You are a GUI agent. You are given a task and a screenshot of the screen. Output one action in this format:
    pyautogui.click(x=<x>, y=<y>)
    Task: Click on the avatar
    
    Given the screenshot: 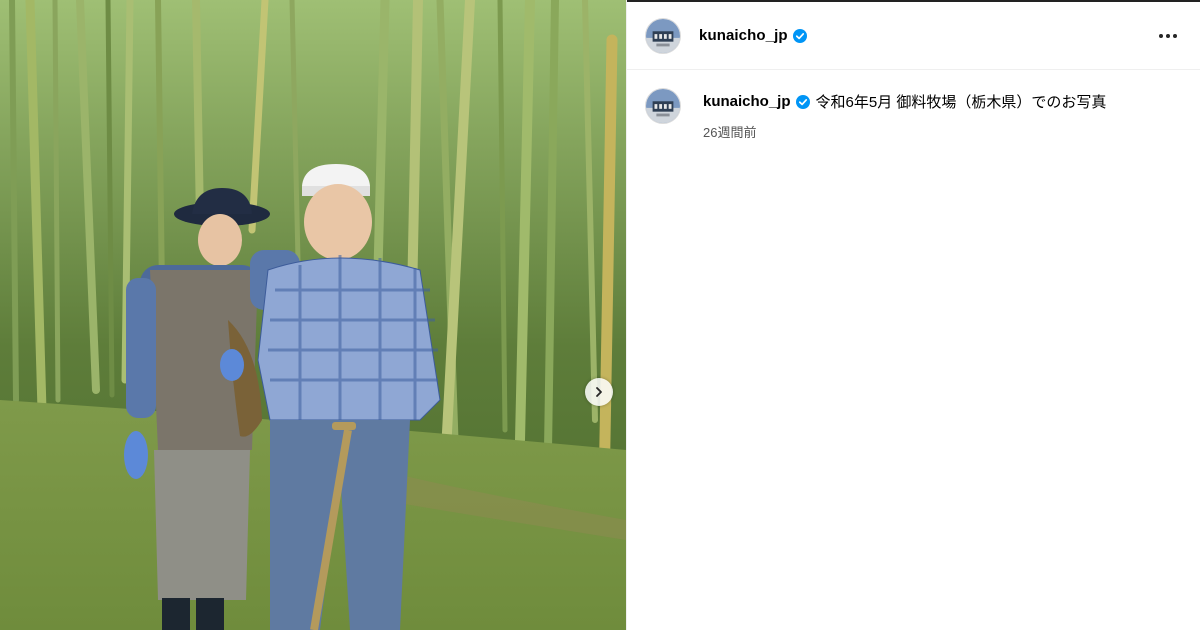 What is the action you would take?
    pyautogui.click(x=663, y=35)
    